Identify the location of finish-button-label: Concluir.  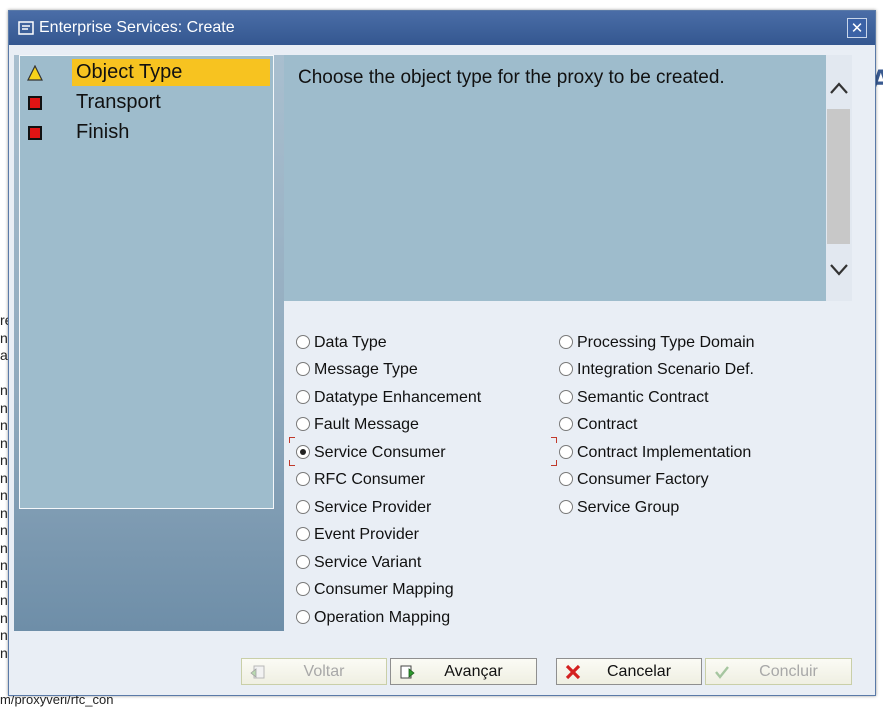
(788, 671).